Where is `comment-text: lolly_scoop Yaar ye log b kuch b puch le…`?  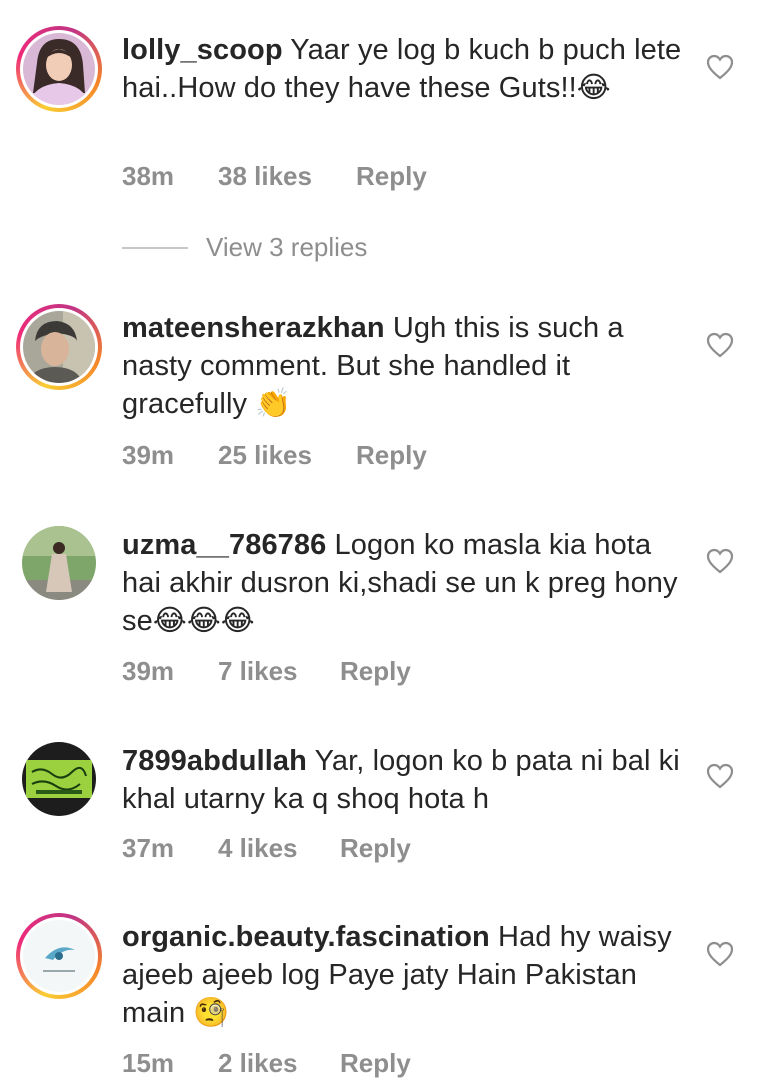
comment-text: lolly_scoop Yaar ye log b kuch b puch le… is located at coordinates (407, 69).